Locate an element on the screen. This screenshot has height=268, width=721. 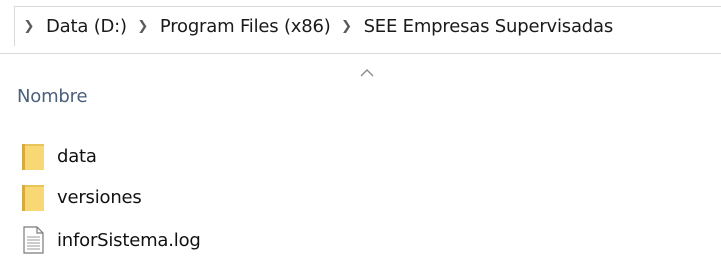
list-item: inforSistema.log is located at coordinates (110, 240).